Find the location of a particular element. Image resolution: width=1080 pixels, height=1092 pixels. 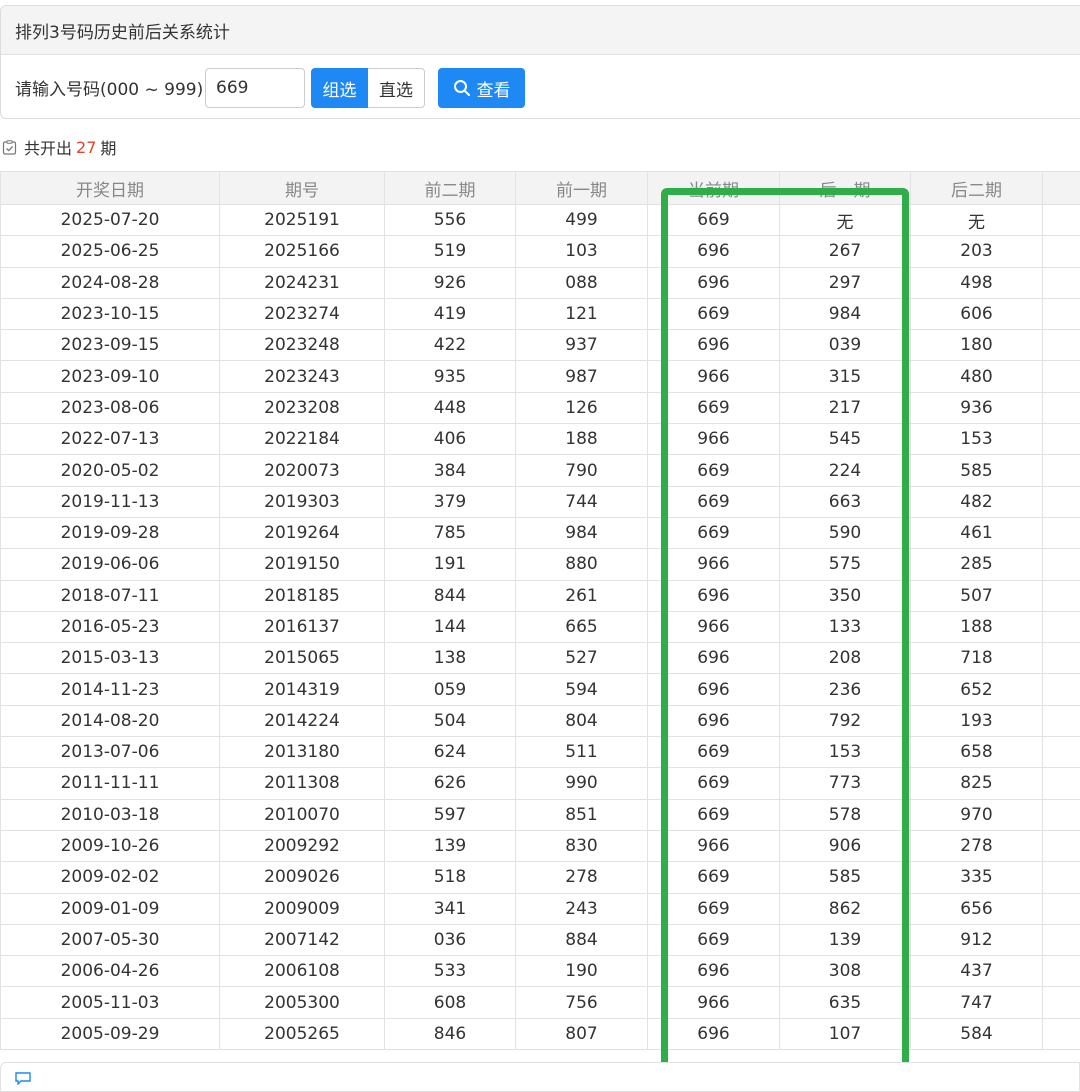

cell-prev1: 984 is located at coordinates (582, 532).